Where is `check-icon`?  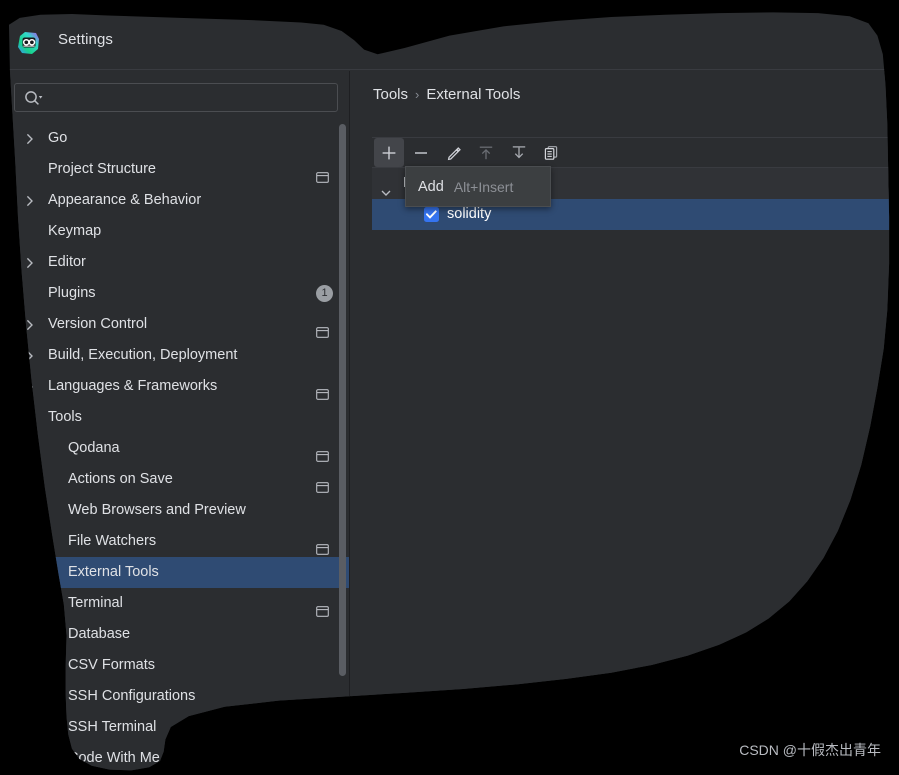
check-icon is located at coordinates (431, 214).